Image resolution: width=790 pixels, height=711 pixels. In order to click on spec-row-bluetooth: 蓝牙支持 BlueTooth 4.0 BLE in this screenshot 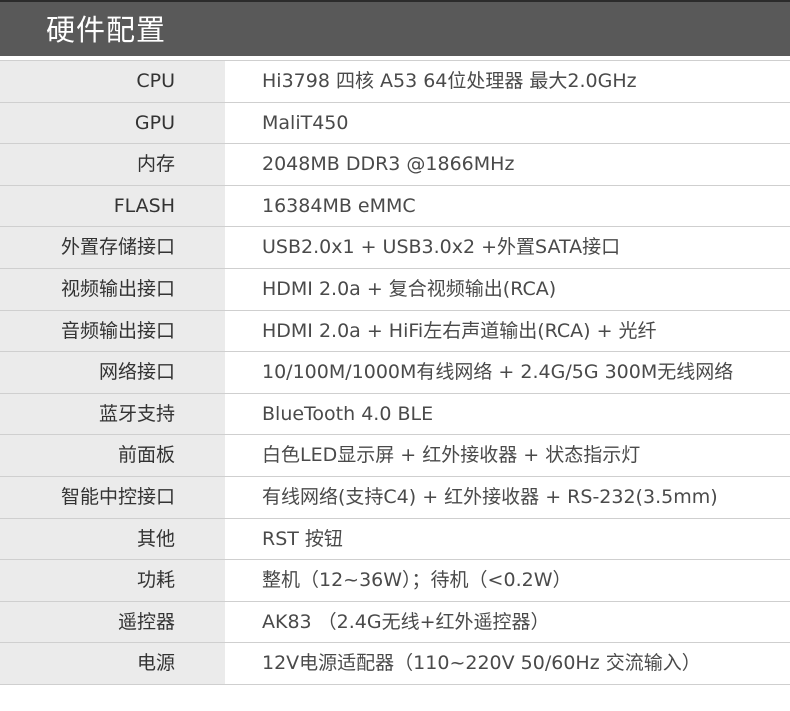, I will do `click(395, 414)`.